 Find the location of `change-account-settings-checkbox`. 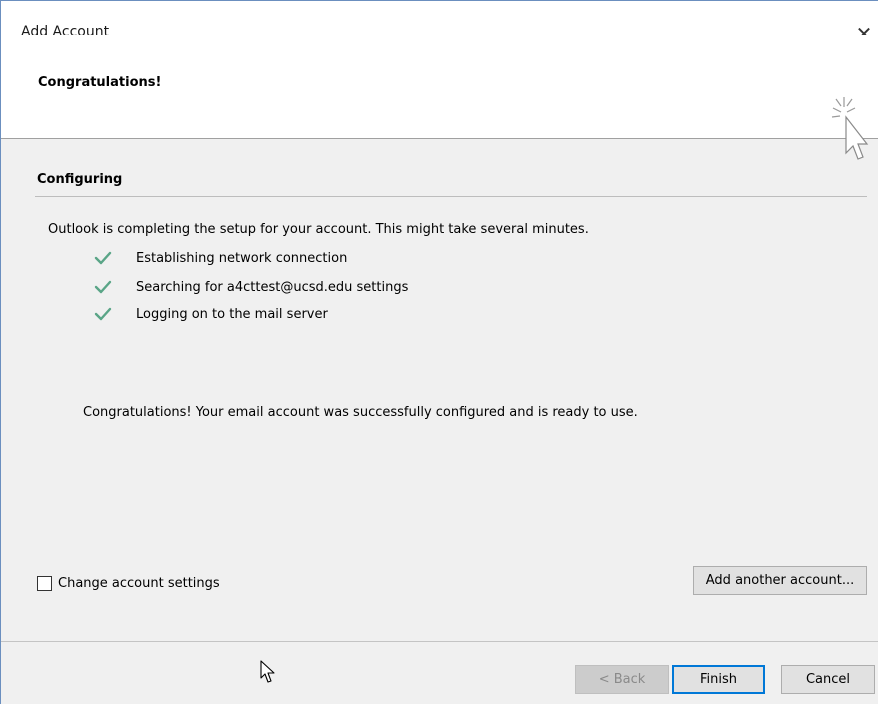

change-account-settings-checkbox is located at coordinates (44, 583).